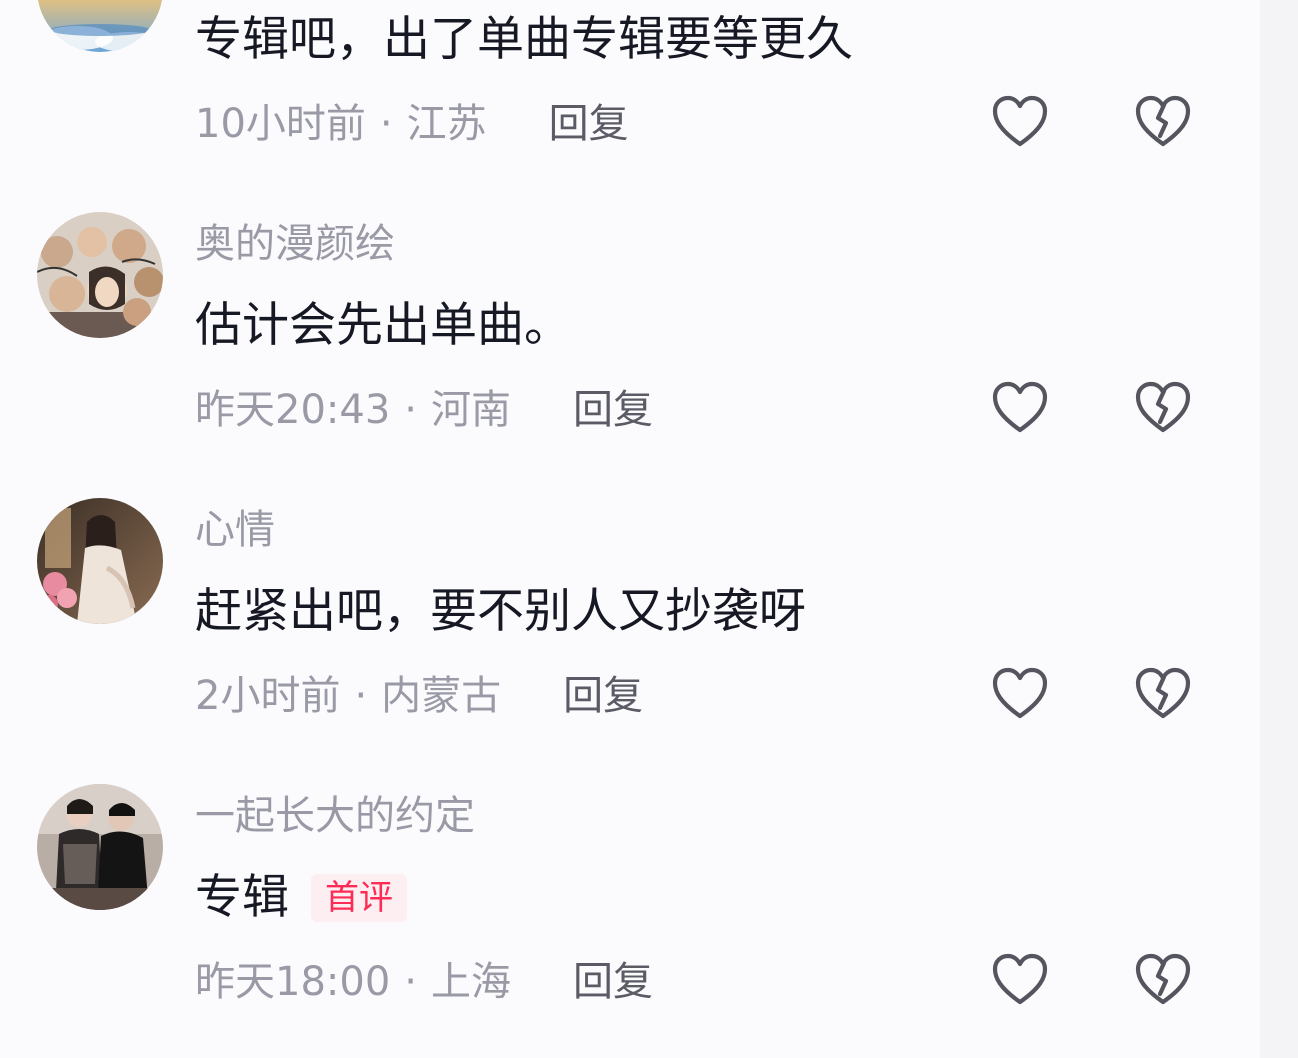  I want to click on comment-text: 赶紧出吧，要不别人又抄袭呀, so click(500, 612).